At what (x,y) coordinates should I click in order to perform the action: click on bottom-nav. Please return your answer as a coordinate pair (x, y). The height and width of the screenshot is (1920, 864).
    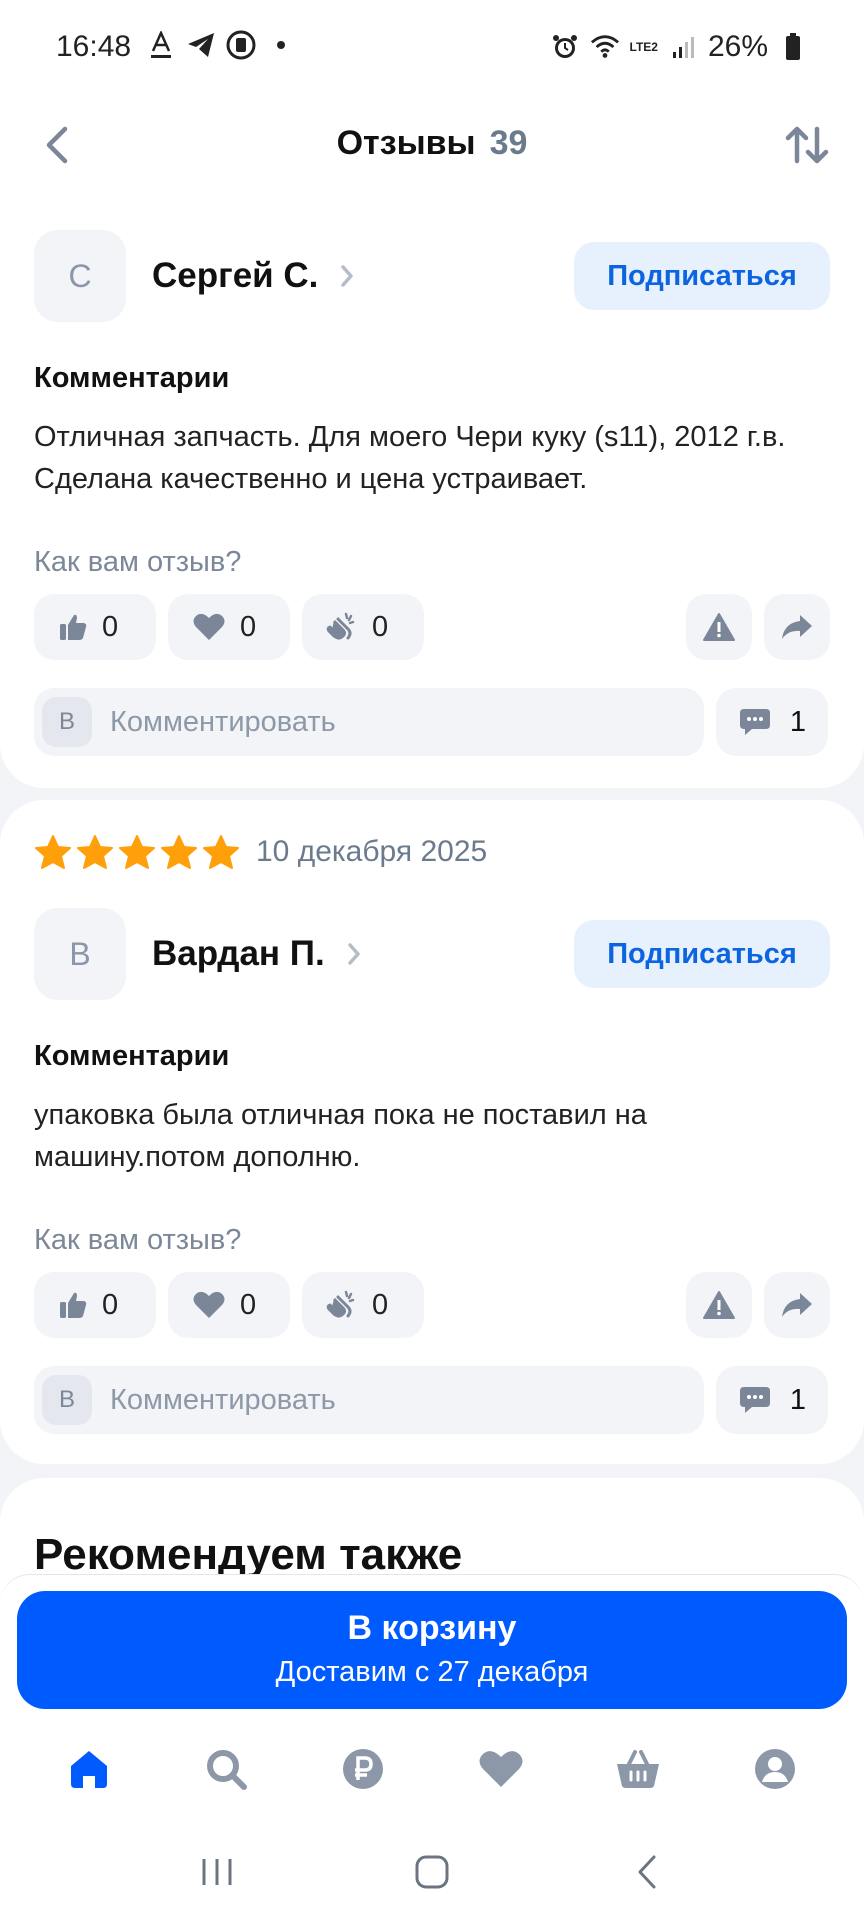
    Looking at the image, I should click on (432, 1769).